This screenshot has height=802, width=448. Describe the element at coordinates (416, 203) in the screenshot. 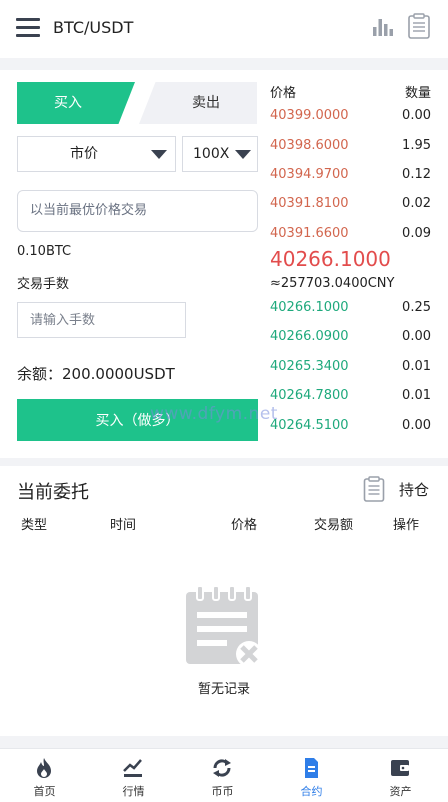

I see `ask-qty: 0.02` at that location.